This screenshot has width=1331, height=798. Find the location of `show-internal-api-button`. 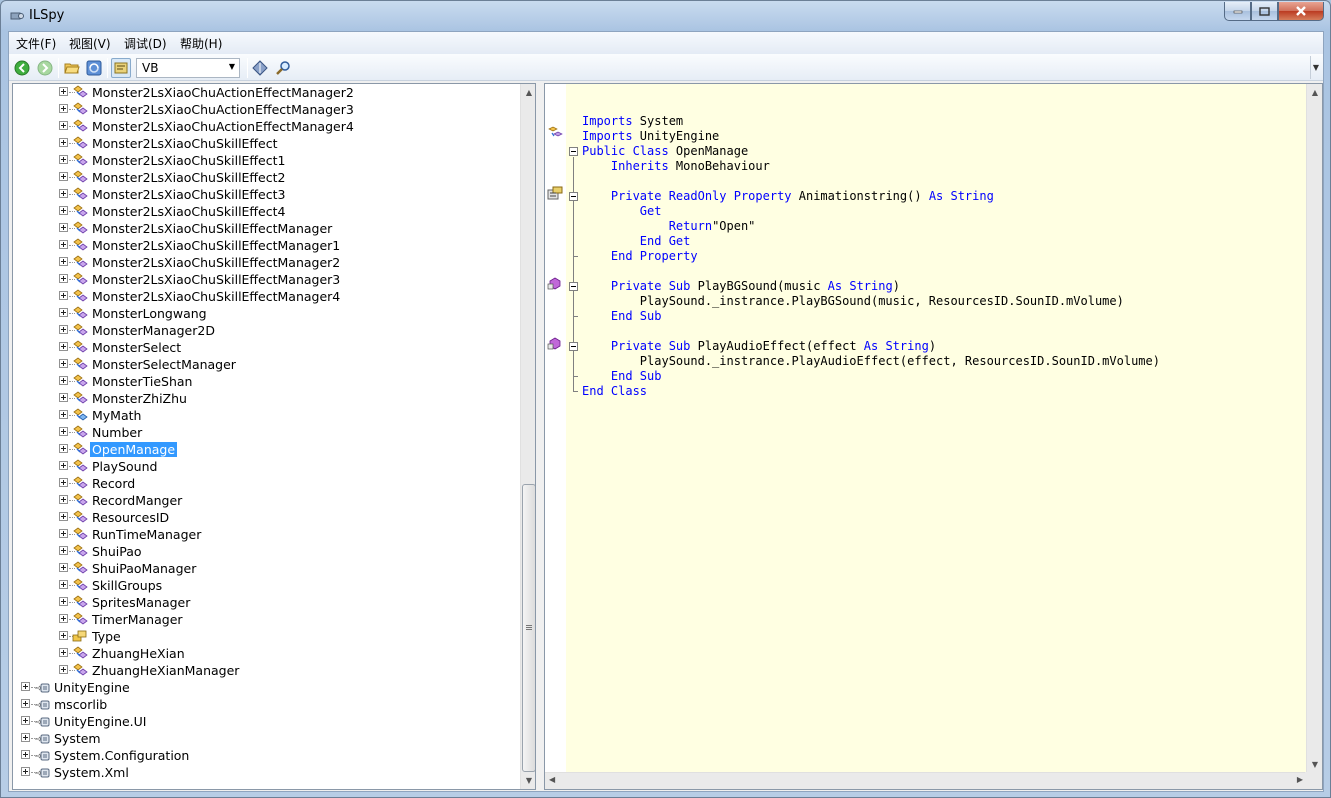

show-internal-api-button is located at coordinates (121, 68).